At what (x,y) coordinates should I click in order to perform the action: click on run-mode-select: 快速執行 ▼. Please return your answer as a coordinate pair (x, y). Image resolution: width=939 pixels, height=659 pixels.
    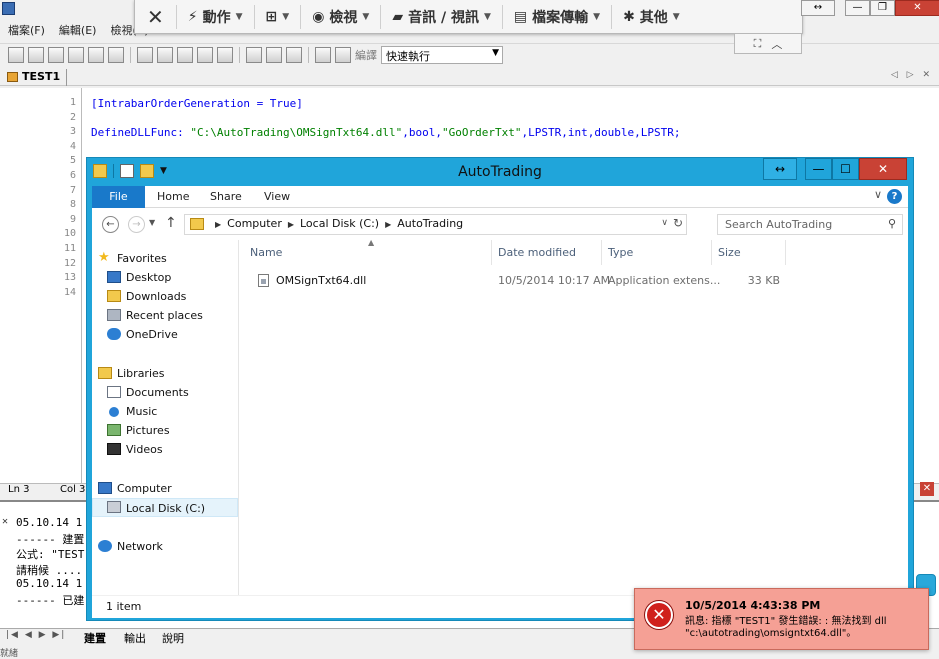
    Looking at the image, I should click on (442, 55).